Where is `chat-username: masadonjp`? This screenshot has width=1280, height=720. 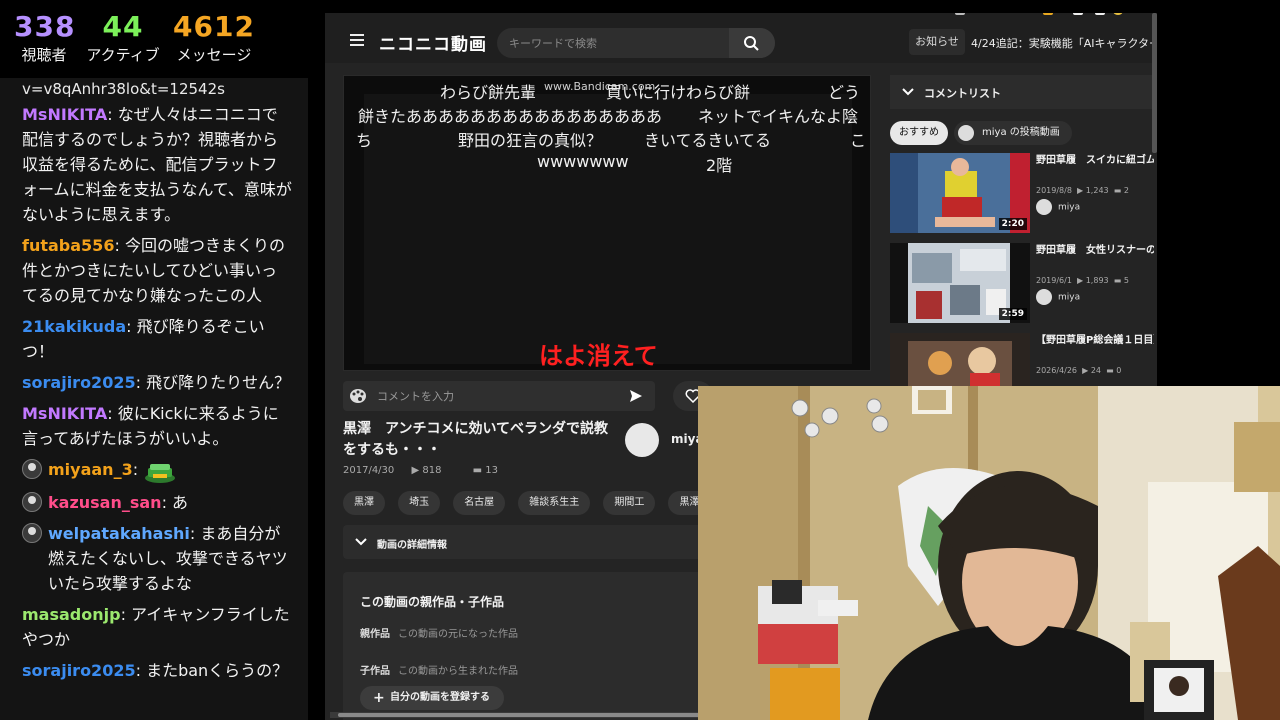 chat-username: masadonjp is located at coordinates (71, 614).